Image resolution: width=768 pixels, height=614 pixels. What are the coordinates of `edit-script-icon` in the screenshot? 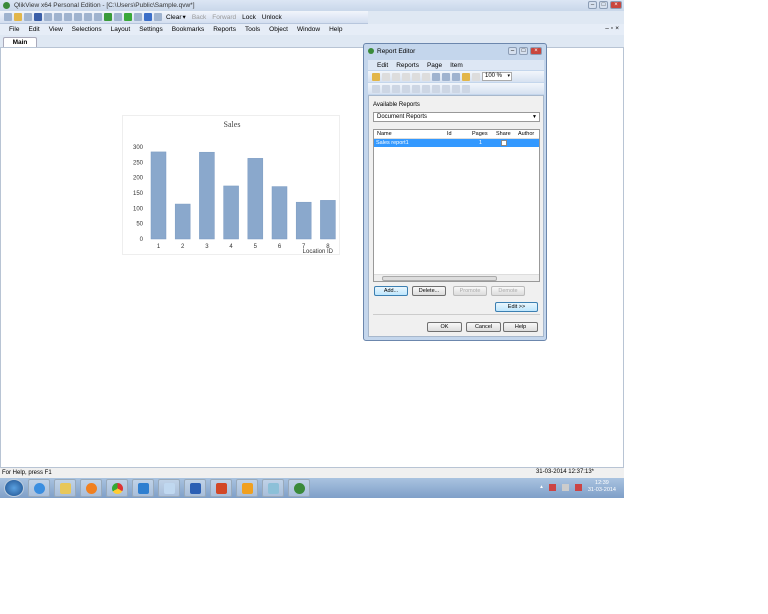 It's located at (58, 17).